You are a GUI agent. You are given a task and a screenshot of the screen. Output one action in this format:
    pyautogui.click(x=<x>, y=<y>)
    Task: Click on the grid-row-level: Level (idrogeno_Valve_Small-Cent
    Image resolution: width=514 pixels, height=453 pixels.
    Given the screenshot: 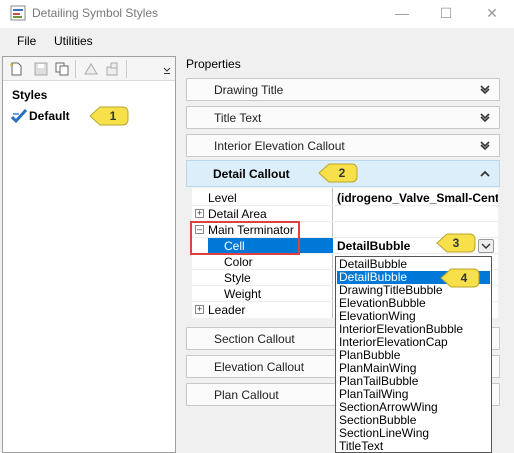 What is the action you would take?
    pyautogui.click(x=345, y=198)
    